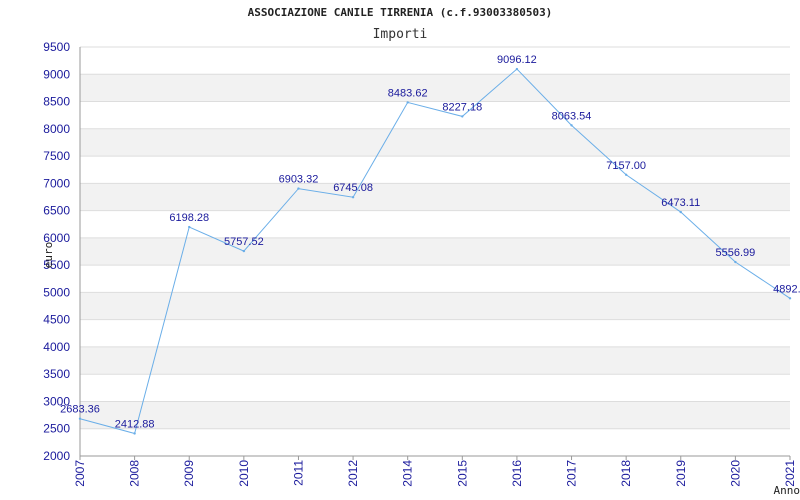  I want to click on x-tick-label: 2019, so click(681, 473).